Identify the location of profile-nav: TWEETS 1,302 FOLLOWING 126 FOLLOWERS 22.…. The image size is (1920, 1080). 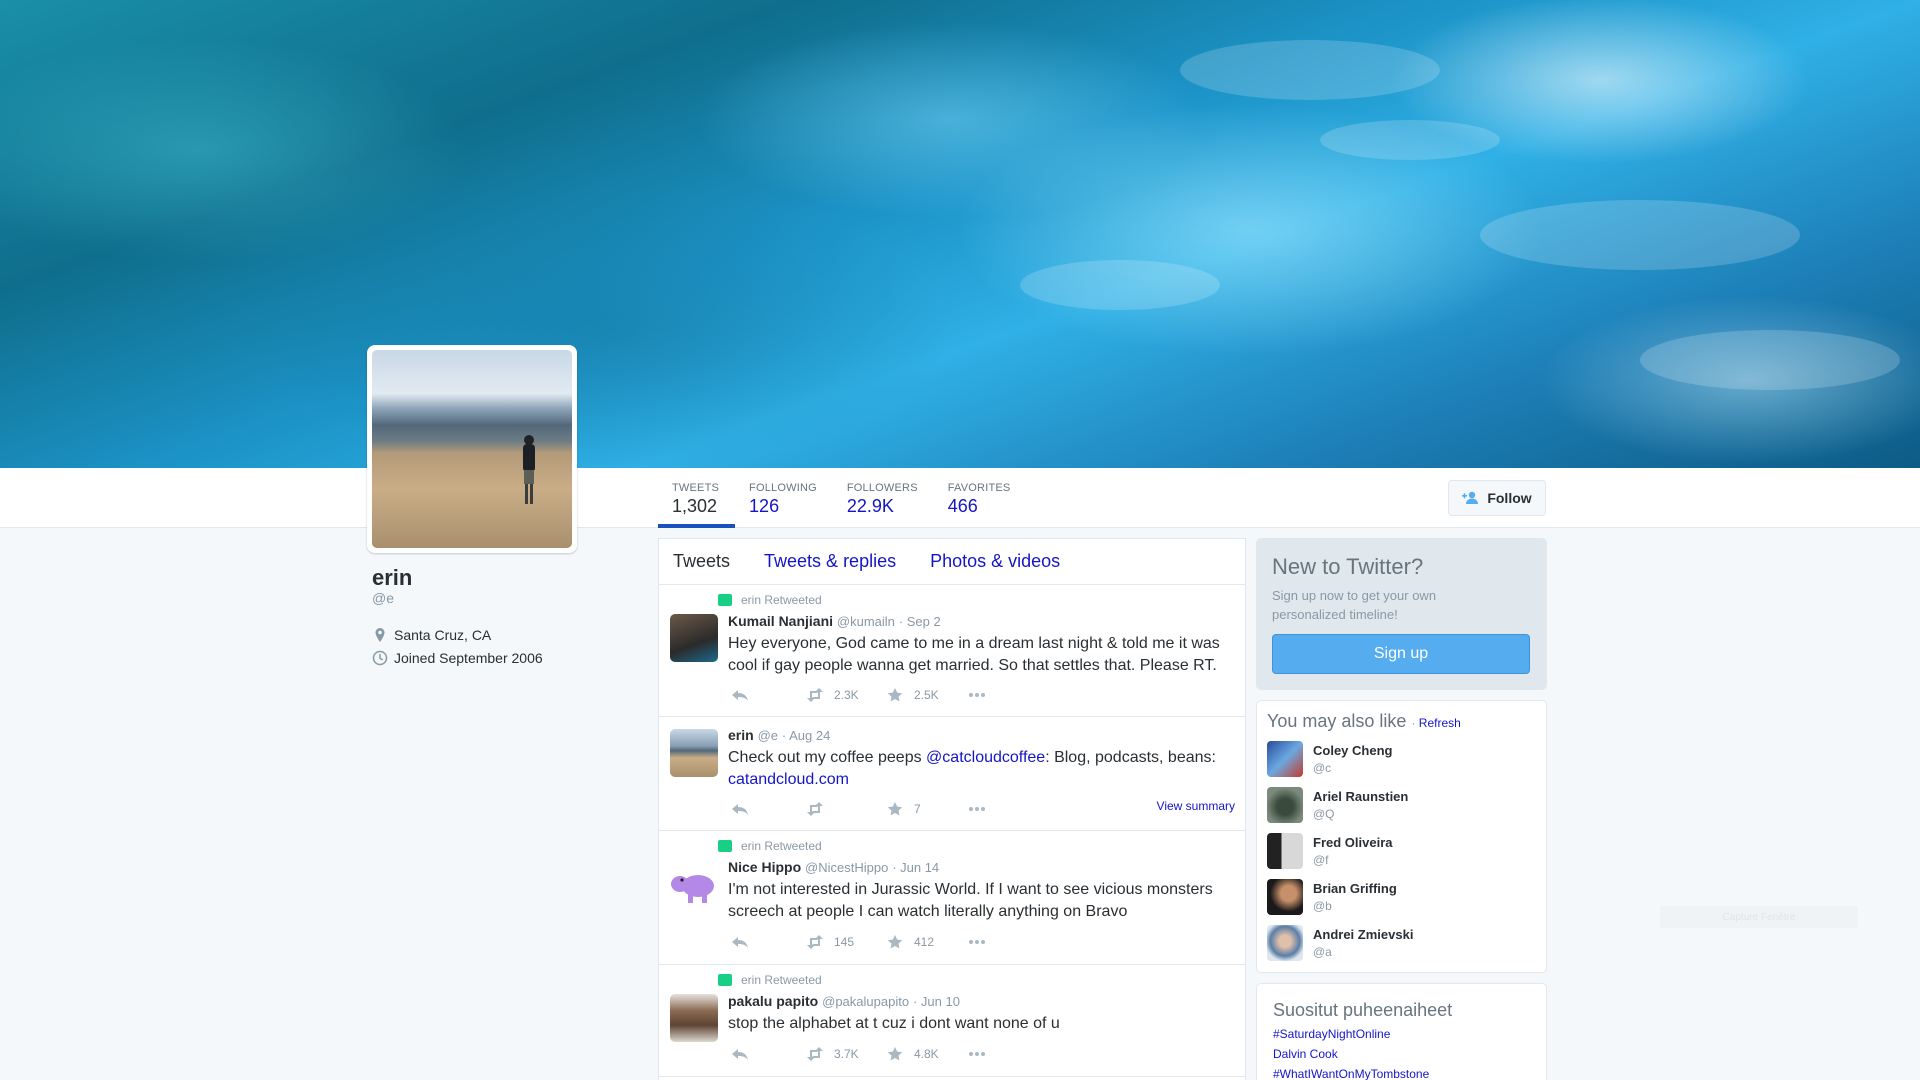
(960, 498).